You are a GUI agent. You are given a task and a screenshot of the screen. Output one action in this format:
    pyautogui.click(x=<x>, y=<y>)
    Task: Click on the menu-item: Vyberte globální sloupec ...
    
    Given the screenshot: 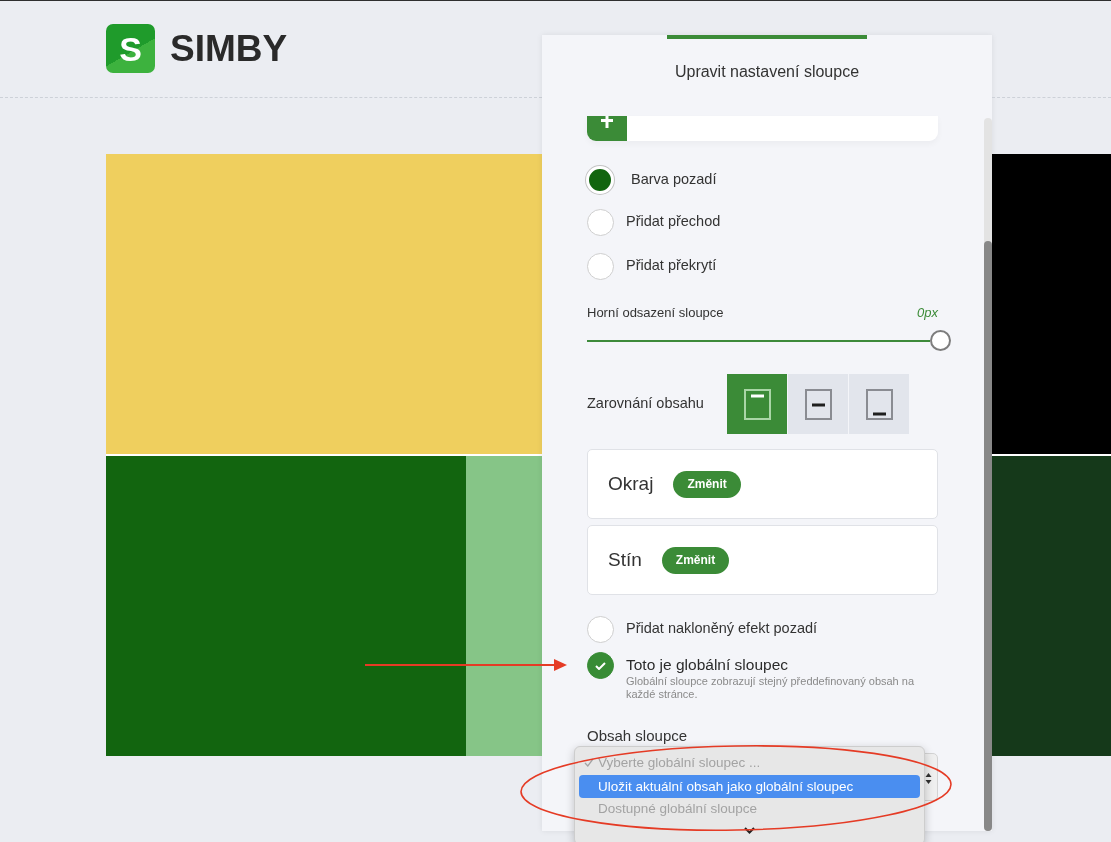 What is the action you would take?
    pyautogui.click(x=749, y=763)
    